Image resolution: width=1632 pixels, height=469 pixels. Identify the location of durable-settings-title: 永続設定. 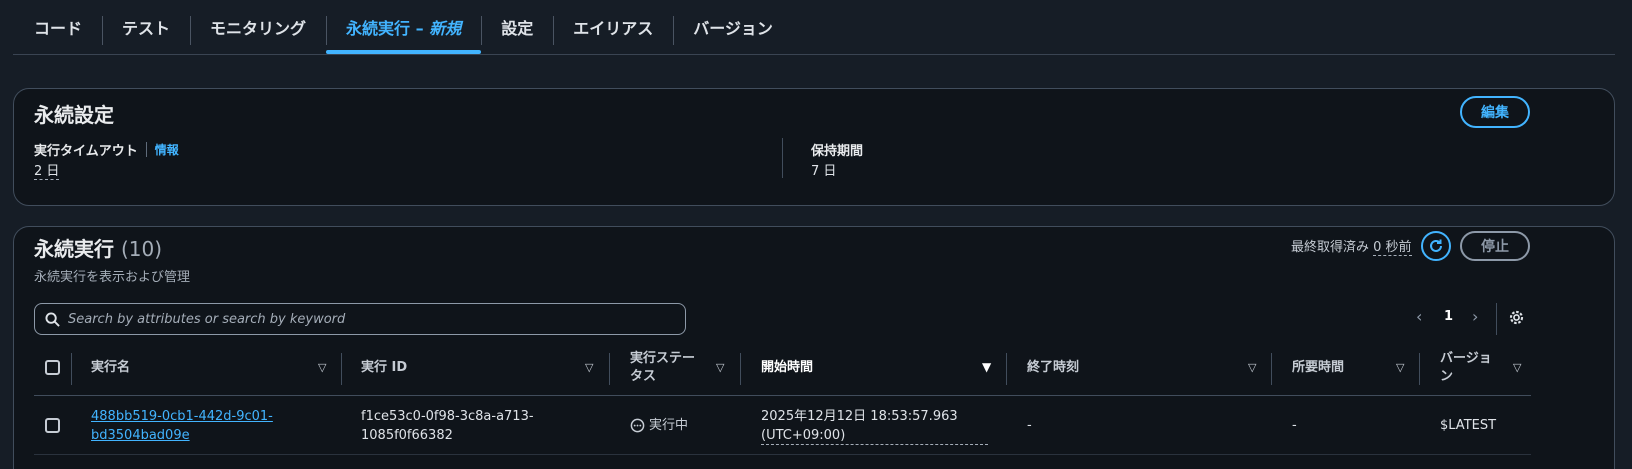
(74, 115).